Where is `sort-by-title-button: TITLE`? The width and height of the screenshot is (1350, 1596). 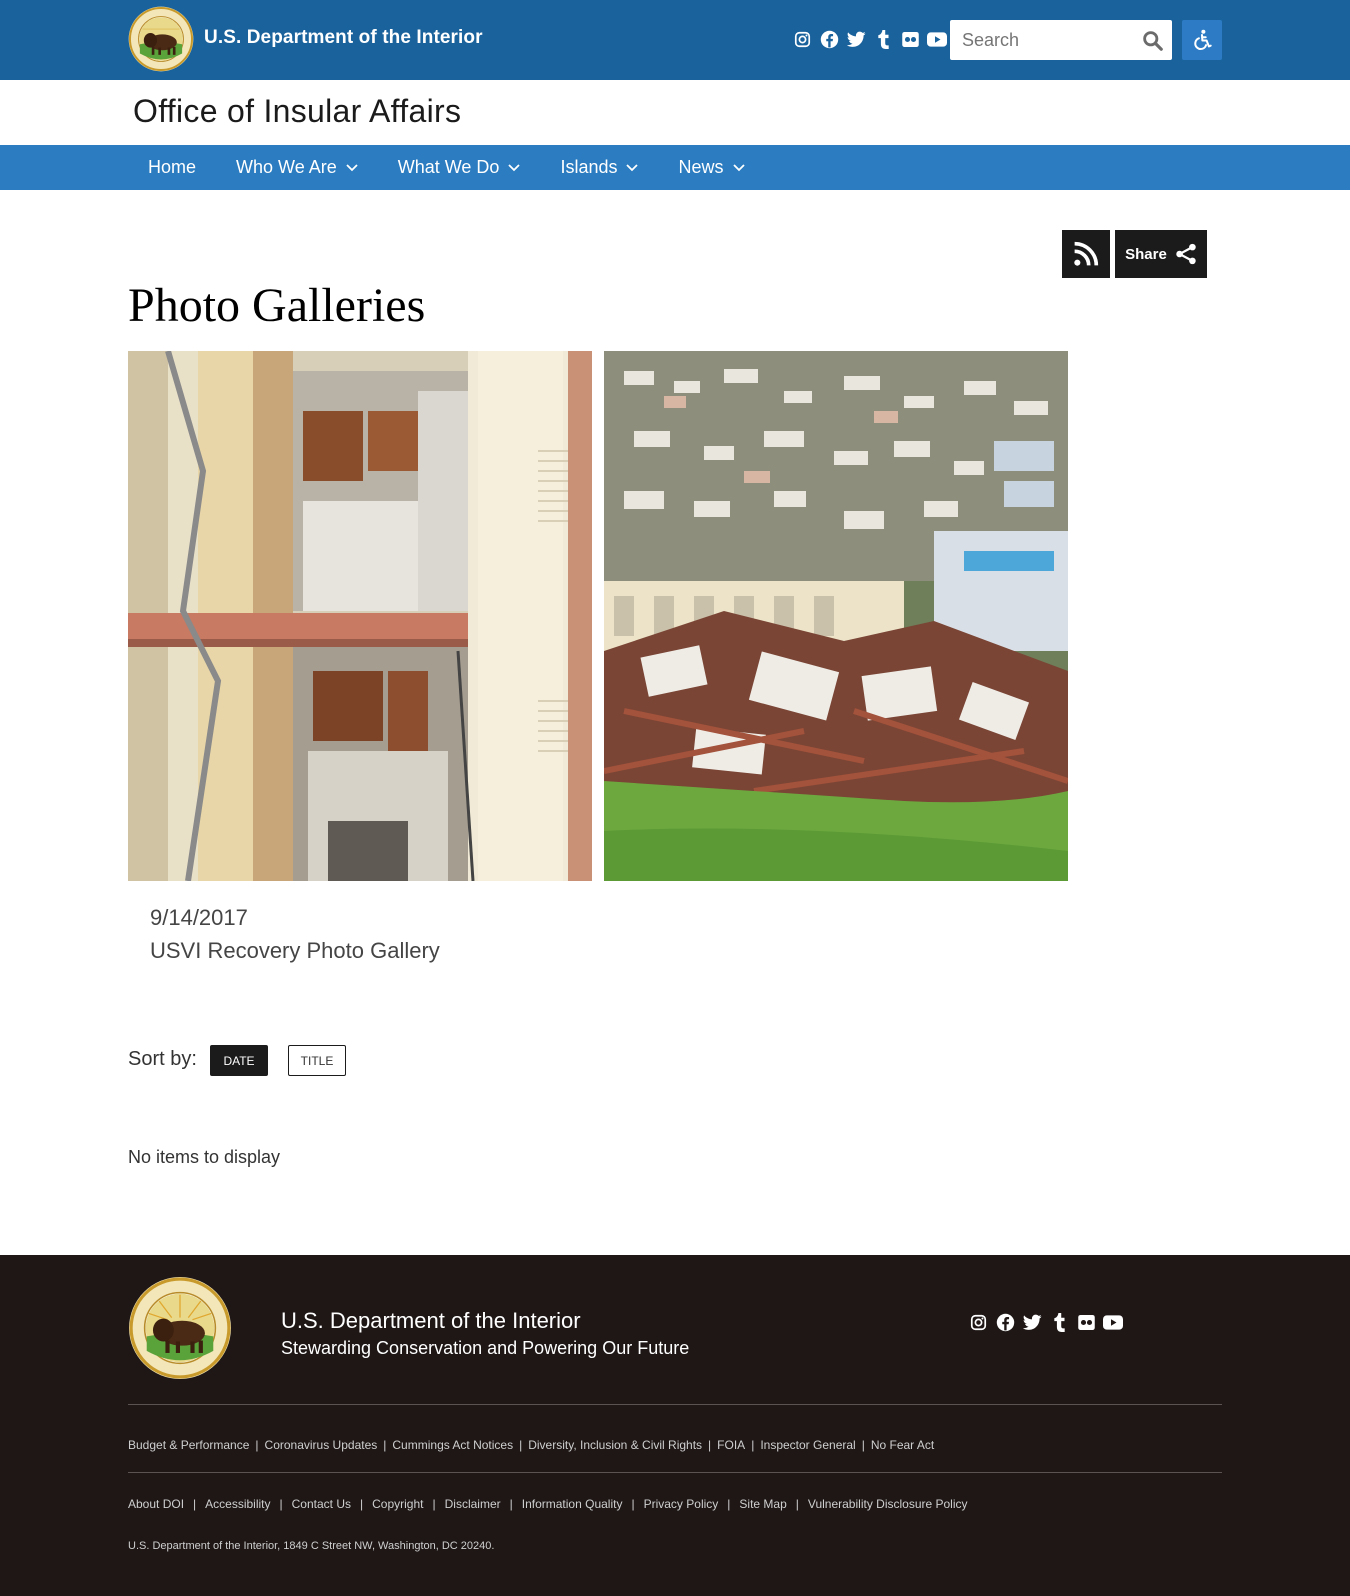 sort-by-title-button: TITLE is located at coordinates (317, 1060).